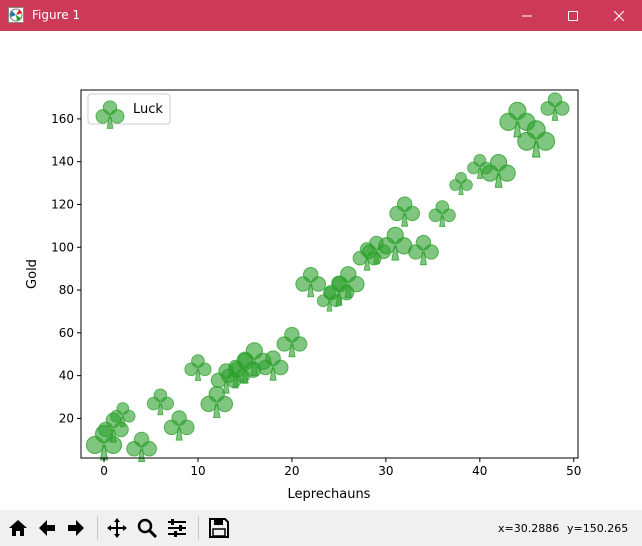  I want to click on back-arrow-icon, so click(47, 528).